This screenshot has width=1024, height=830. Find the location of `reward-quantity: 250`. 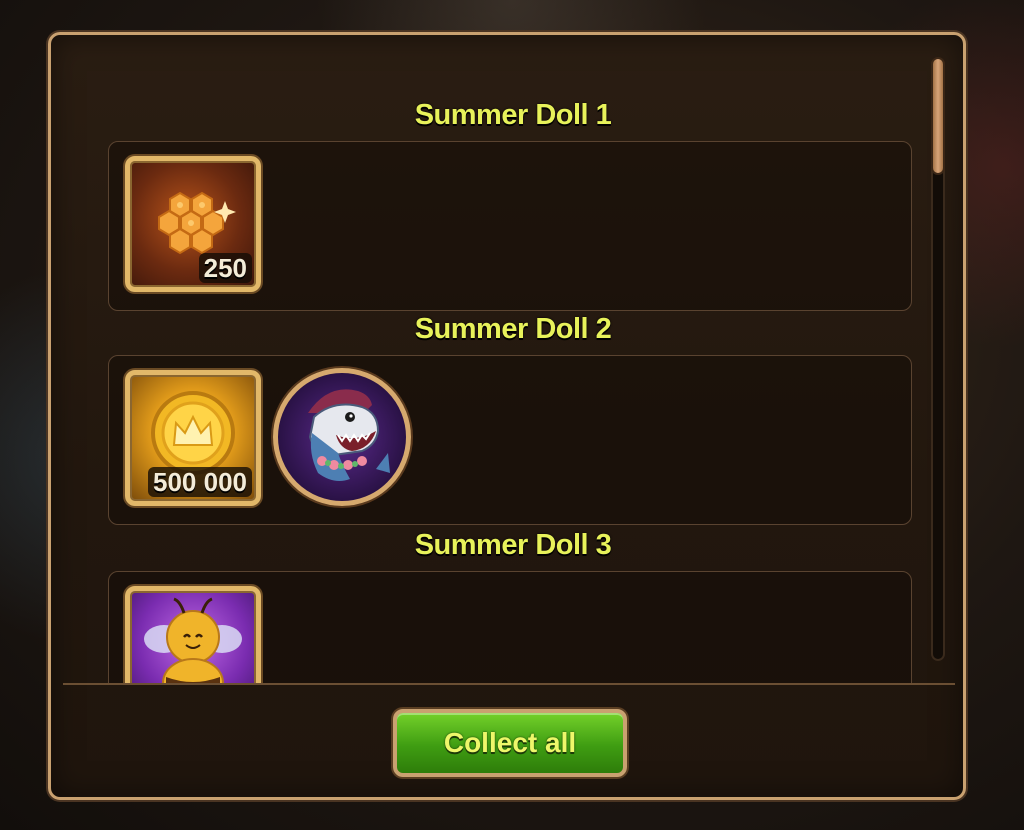

reward-quantity: 250 is located at coordinates (225, 268).